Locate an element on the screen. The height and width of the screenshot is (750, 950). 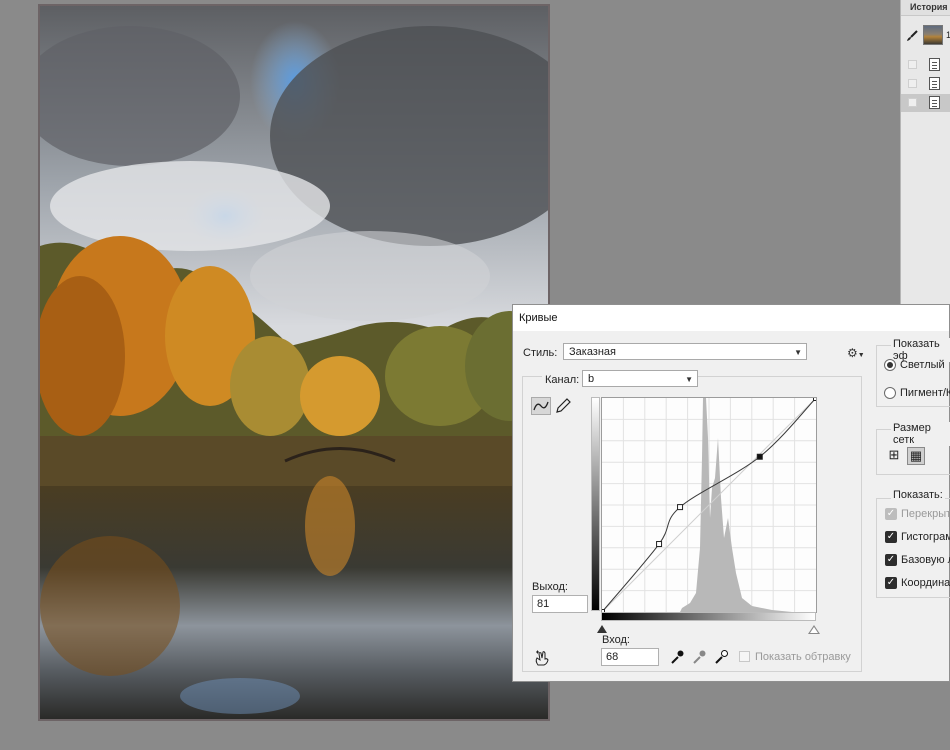
pigment-radio is located at coordinates (890, 393).